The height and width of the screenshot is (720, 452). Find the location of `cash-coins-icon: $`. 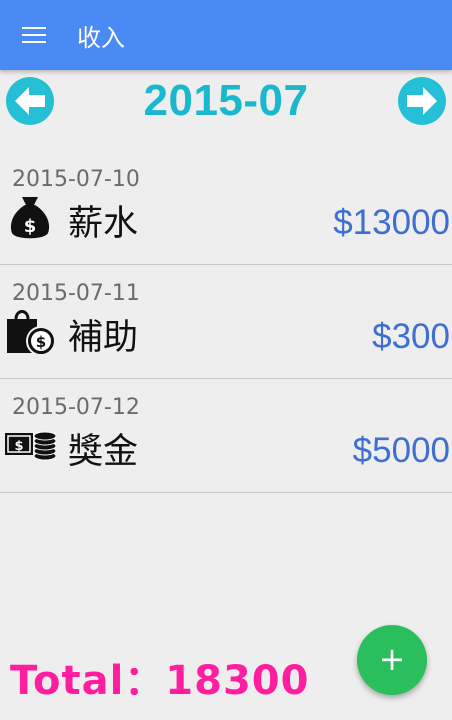

cash-coins-icon: $ is located at coordinates (30, 446).